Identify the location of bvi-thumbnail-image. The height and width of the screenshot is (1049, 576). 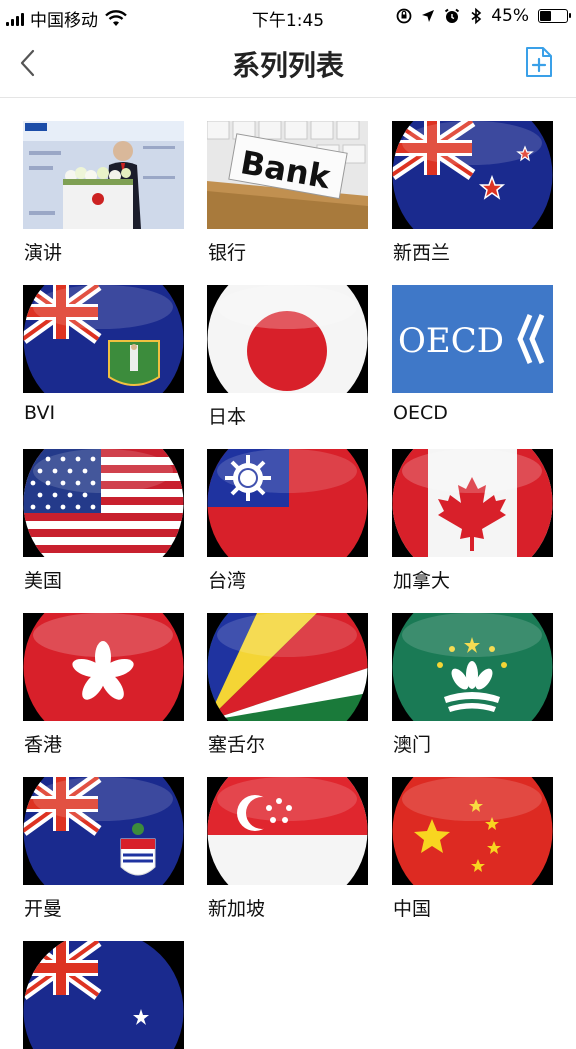
(103, 339).